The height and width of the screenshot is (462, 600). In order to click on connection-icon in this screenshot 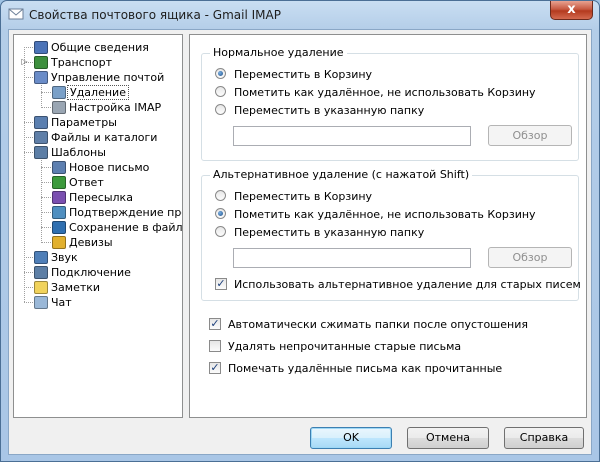, I will do `click(41, 272)`.